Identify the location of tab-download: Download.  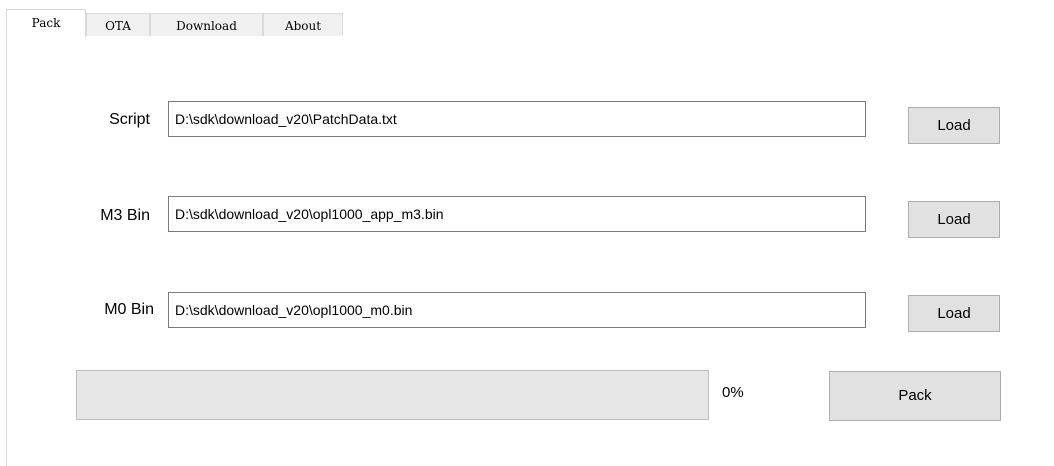
(206, 25).